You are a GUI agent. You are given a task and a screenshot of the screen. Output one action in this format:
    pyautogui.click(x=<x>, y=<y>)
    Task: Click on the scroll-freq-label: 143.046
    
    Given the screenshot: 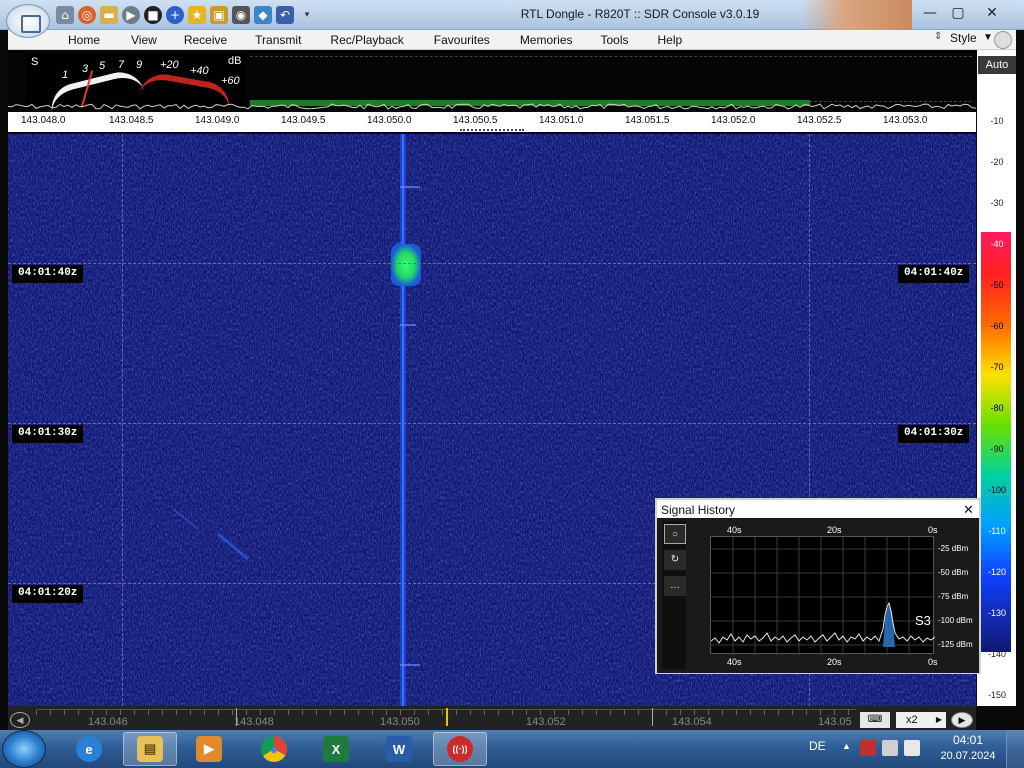 What is the action you would take?
    pyautogui.click(x=108, y=722)
    